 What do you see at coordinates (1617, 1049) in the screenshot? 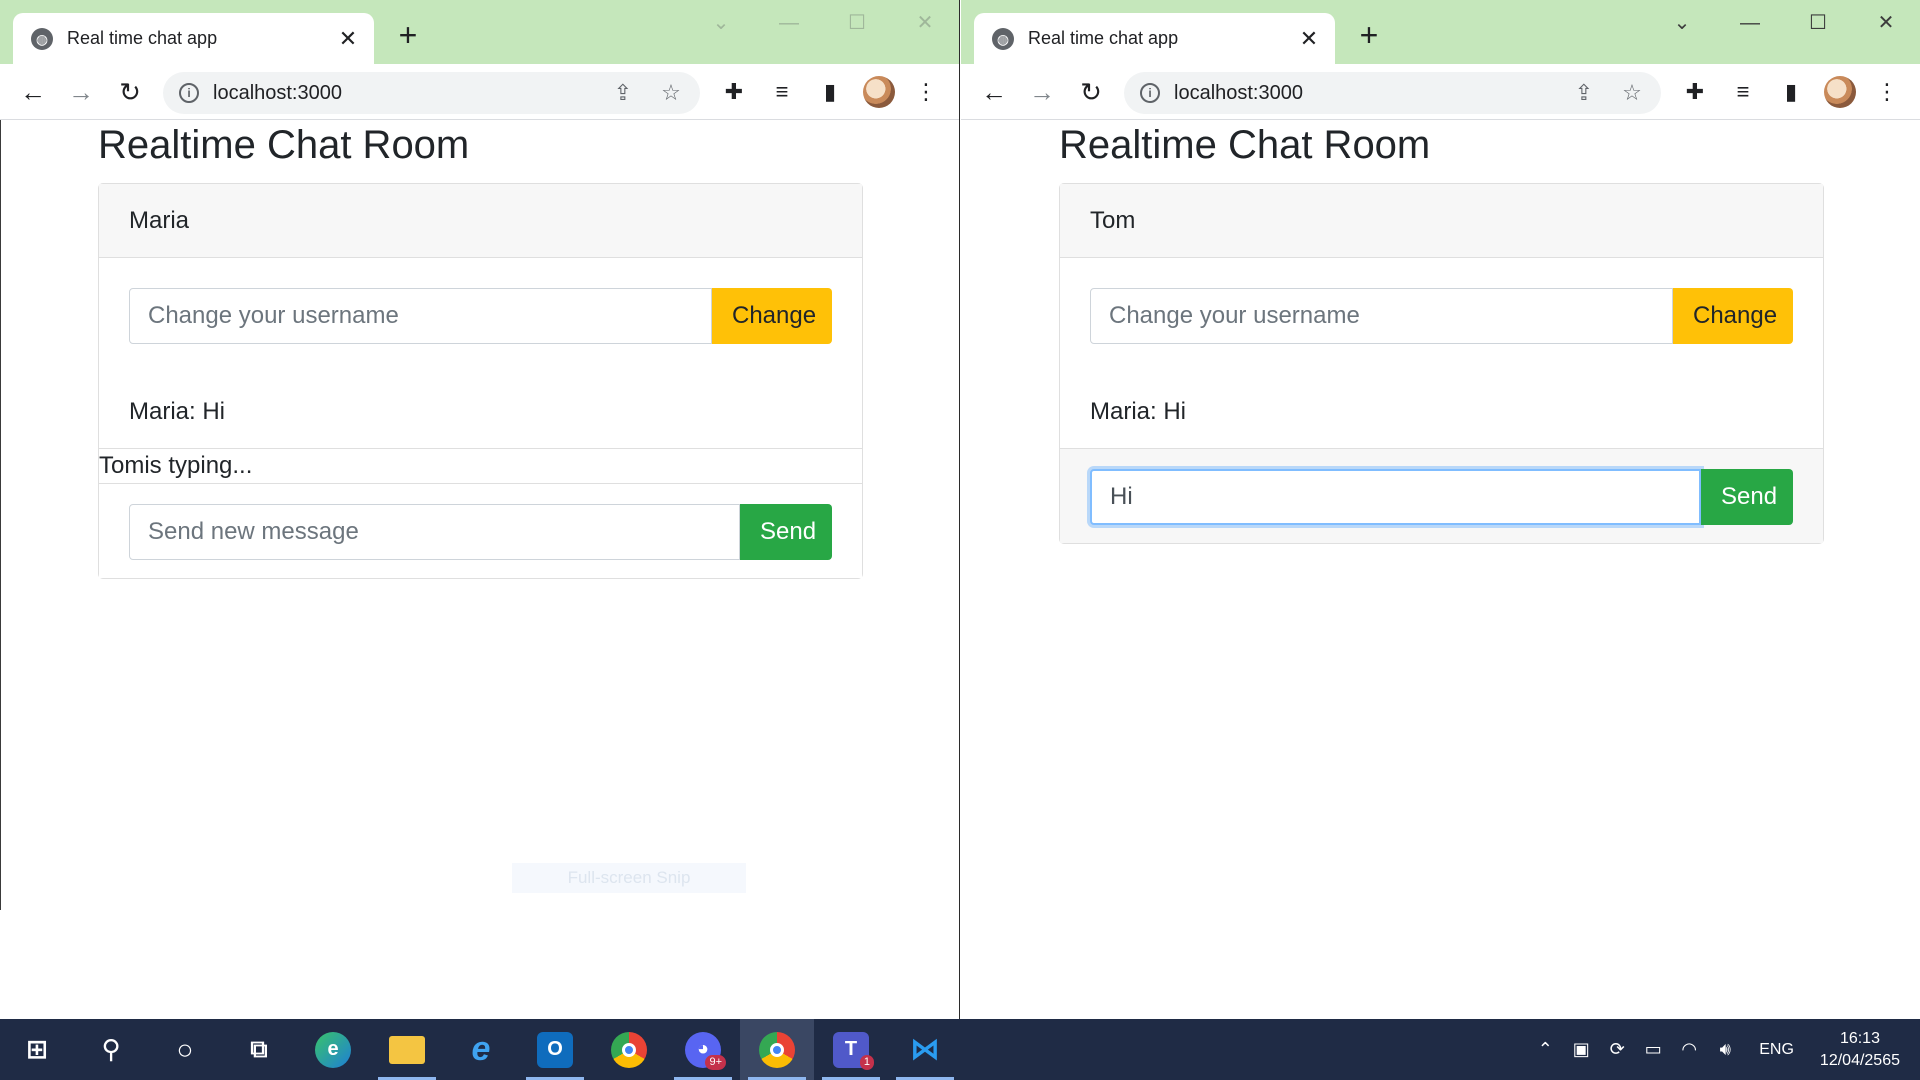
I see `onedrive-icon: ⟳` at bounding box center [1617, 1049].